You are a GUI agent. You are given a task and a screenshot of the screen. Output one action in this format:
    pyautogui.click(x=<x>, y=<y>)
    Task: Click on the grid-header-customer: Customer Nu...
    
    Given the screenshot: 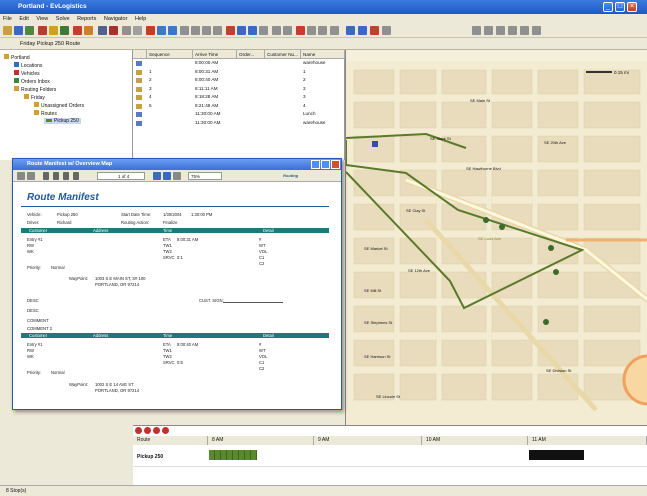 What is the action you would take?
    pyautogui.click(x=283, y=54)
    